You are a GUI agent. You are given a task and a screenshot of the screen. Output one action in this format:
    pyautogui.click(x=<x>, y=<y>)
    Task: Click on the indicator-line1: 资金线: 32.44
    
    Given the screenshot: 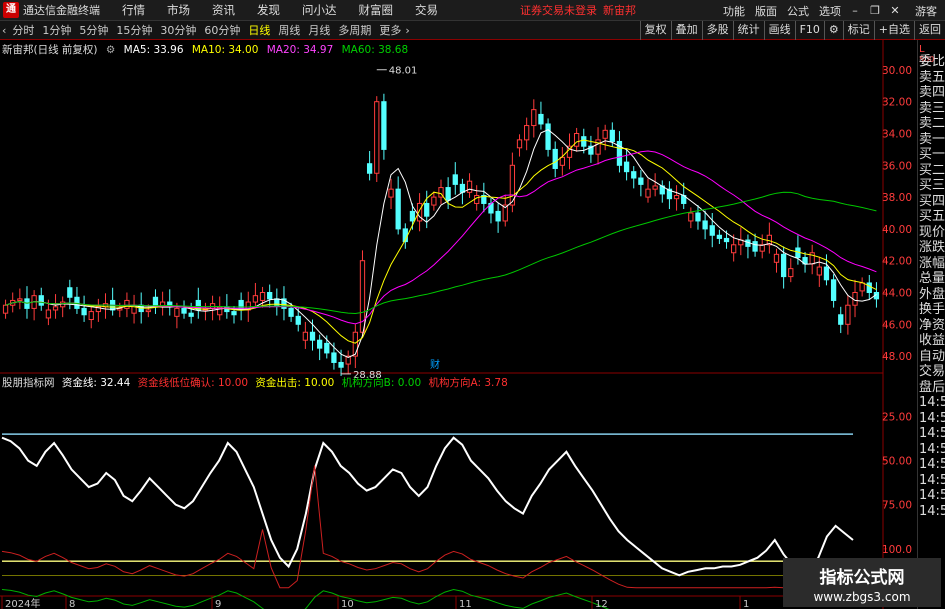 What is the action you would take?
    pyautogui.click(x=96, y=383)
    